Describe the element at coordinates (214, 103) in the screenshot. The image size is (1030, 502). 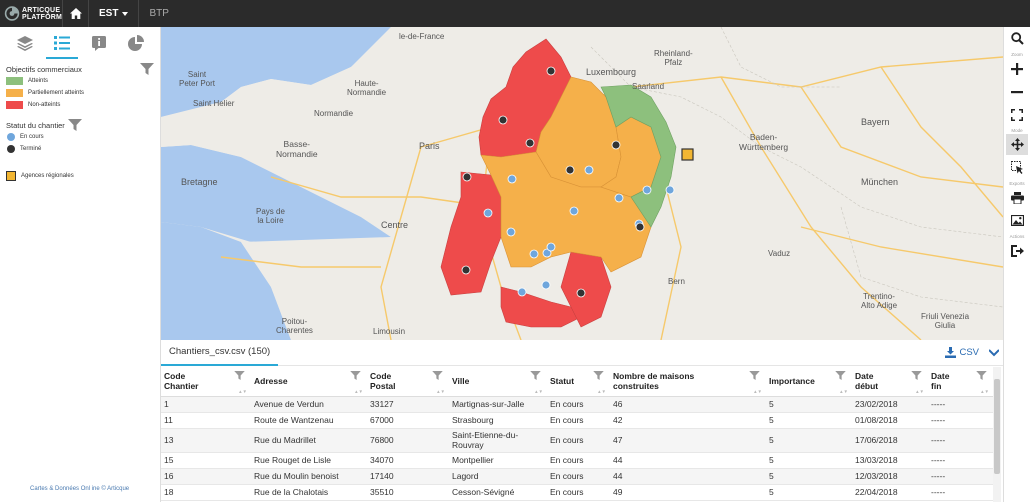
I see `map-label-saint-helier: Saint Helier` at that location.